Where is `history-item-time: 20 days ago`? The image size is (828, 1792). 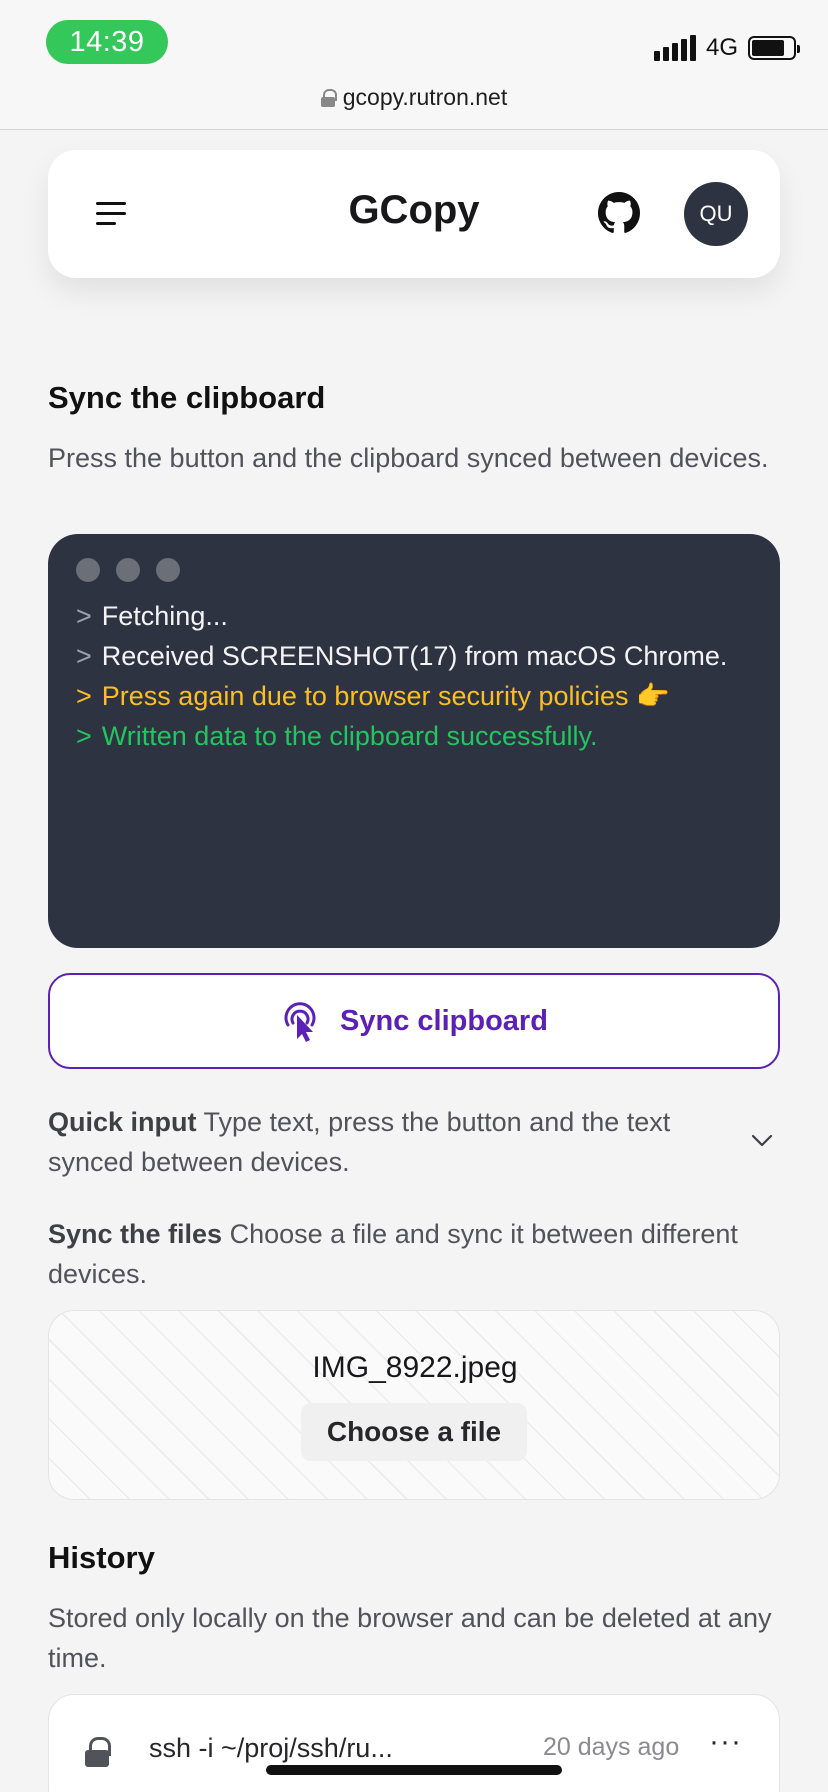
history-item-time: 20 days ago is located at coordinates (611, 1747).